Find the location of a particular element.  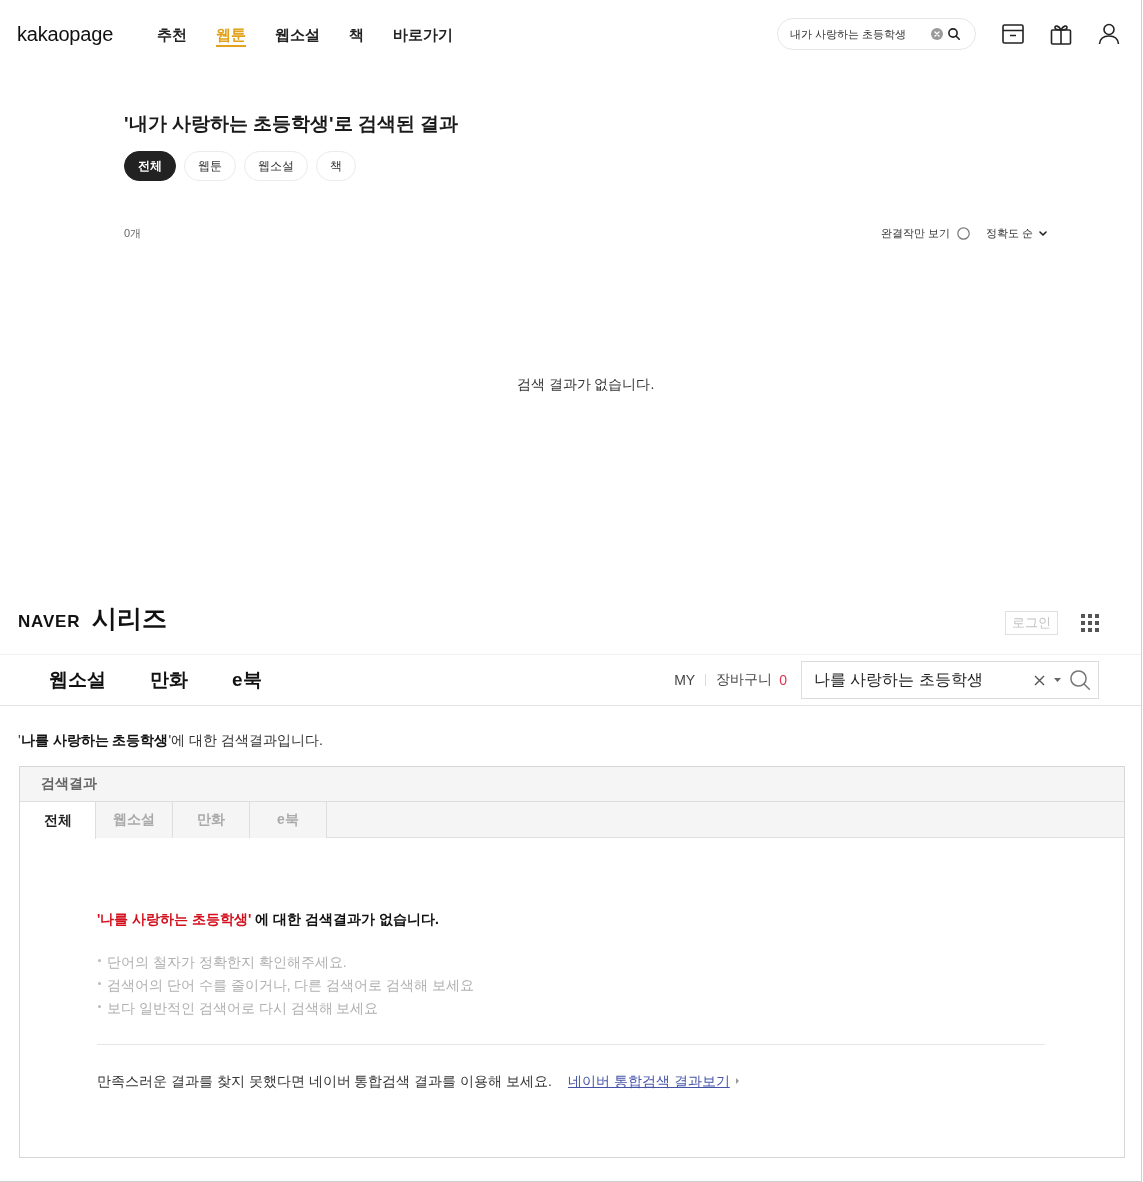

suggestion-text: 만족스러운 결과를 찾지 못했다면 네이버 통합검색 결과를 이용해 보세요. is located at coordinates (324, 1081).